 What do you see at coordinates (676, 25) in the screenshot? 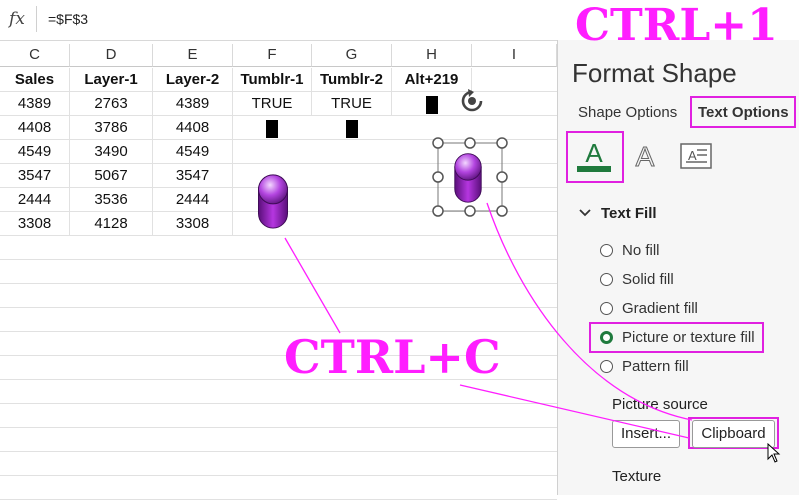
I see `annotation-ctrl-1: CTRL+1` at bounding box center [676, 25].